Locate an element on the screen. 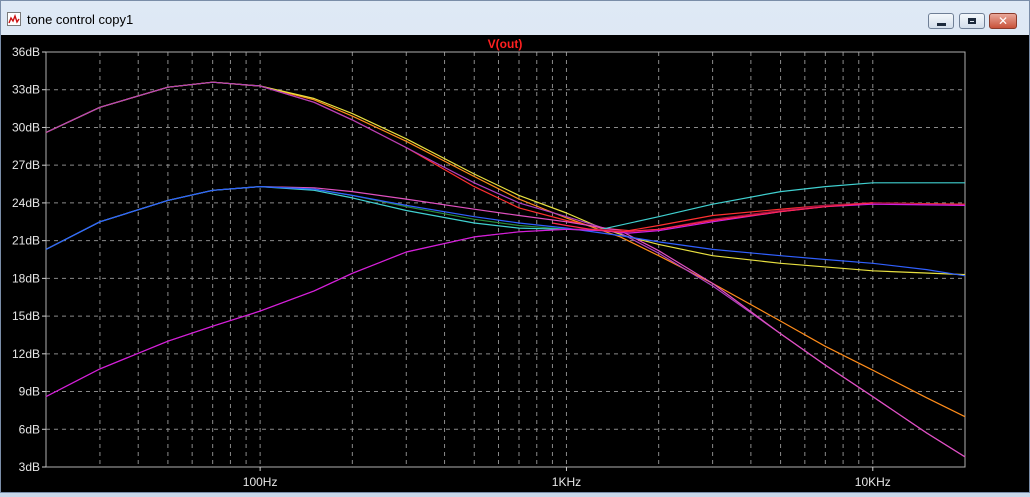  x-tick-label: 1KHz is located at coordinates (566, 482).